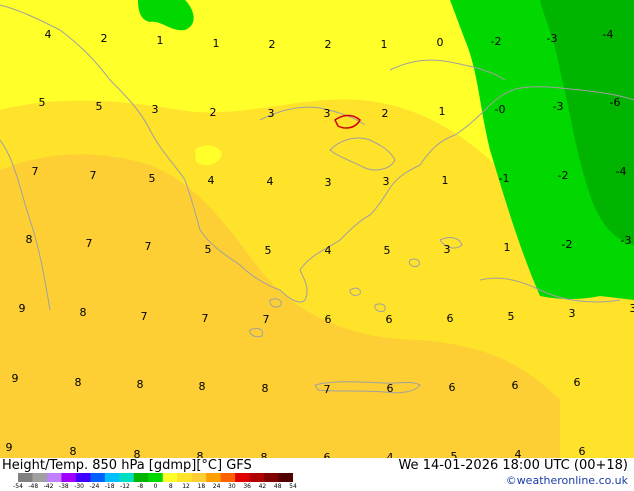 The image size is (634, 491). What do you see at coordinates (615, 102) in the screenshot?
I see `temperature-label: -6` at bounding box center [615, 102].